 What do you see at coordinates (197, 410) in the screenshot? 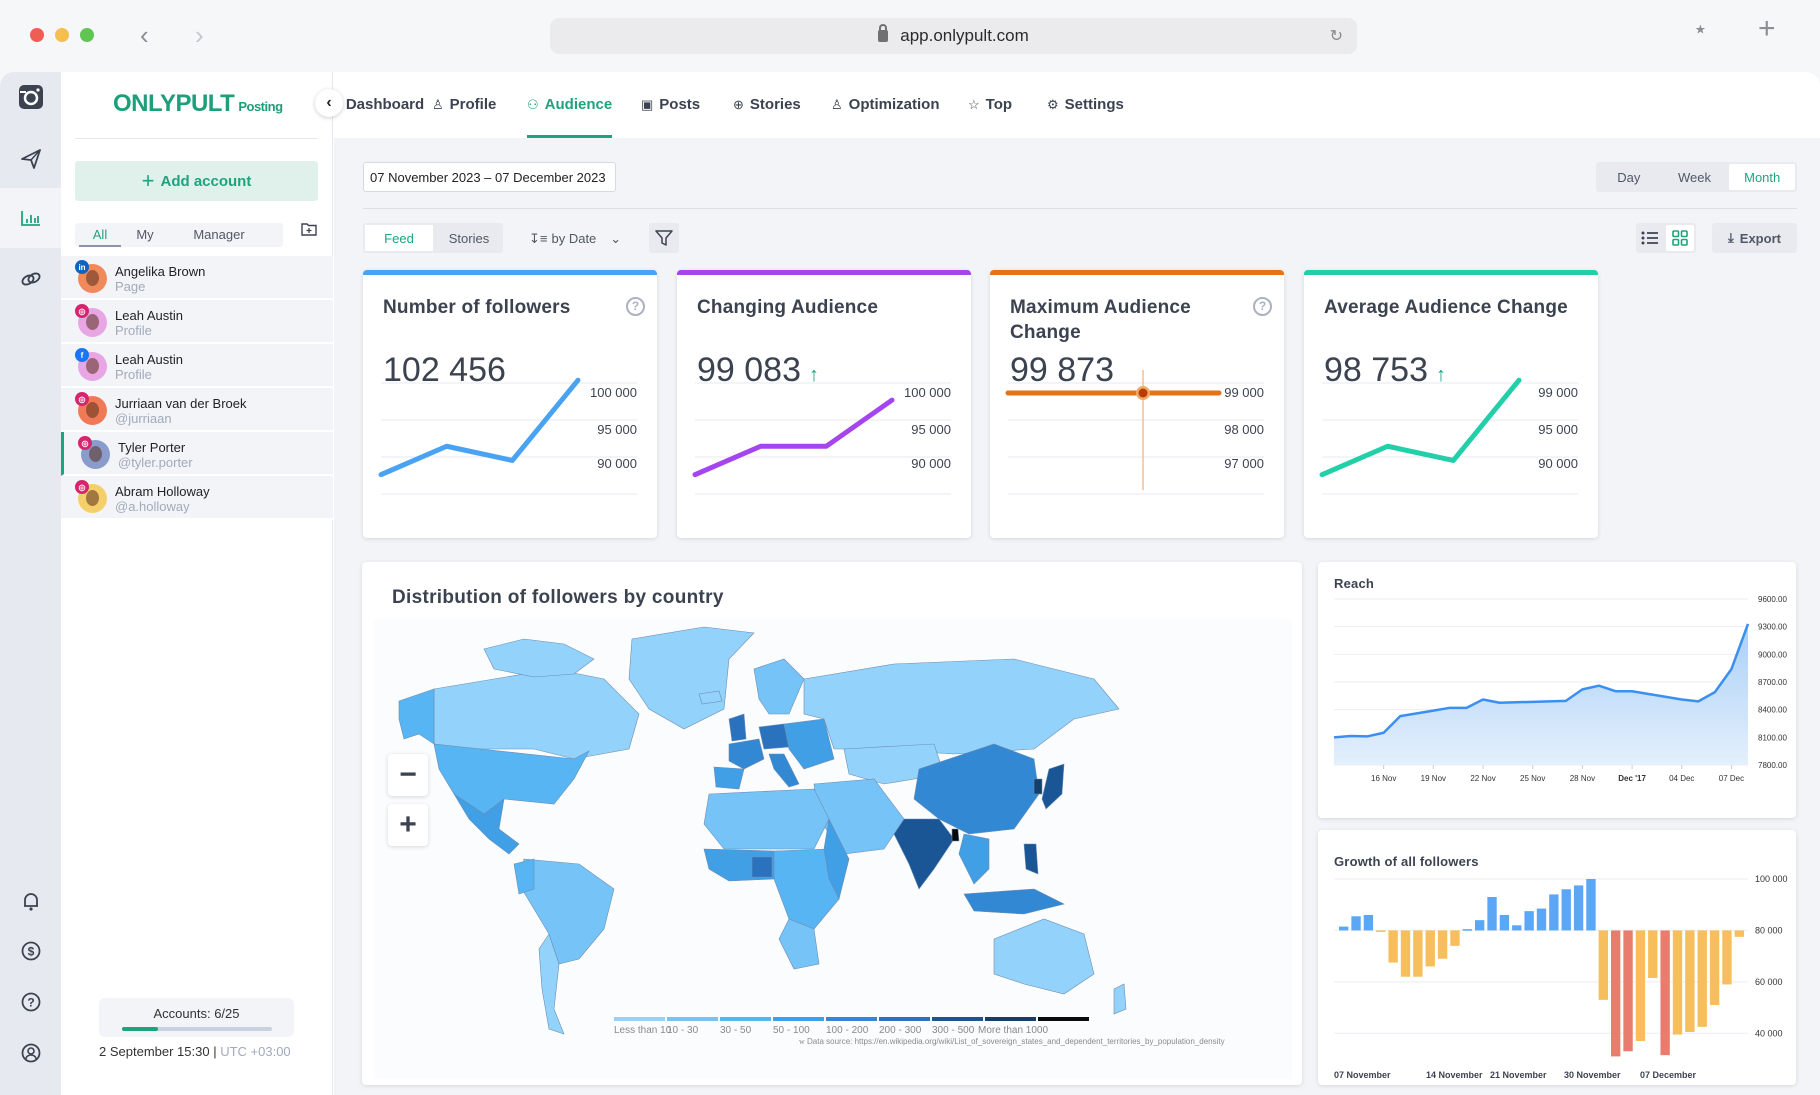
I see `account-item: ◎ Jurriaan van der Broek @jurriaan` at bounding box center [197, 410].